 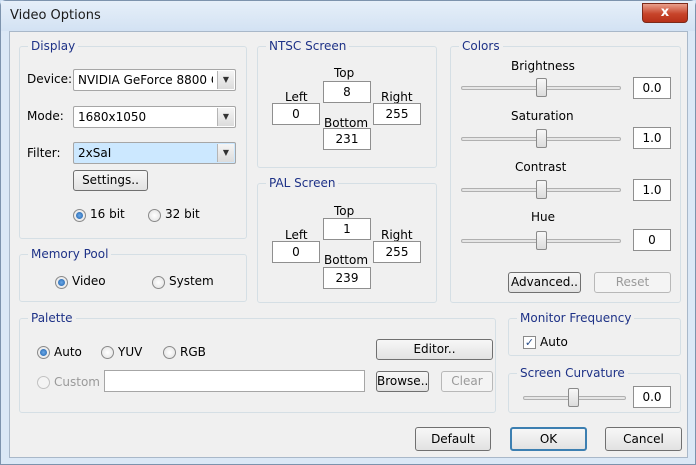 What do you see at coordinates (158, 282) in the screenshot?
I see `memory-system-radio` at bounding box center [158, 282].